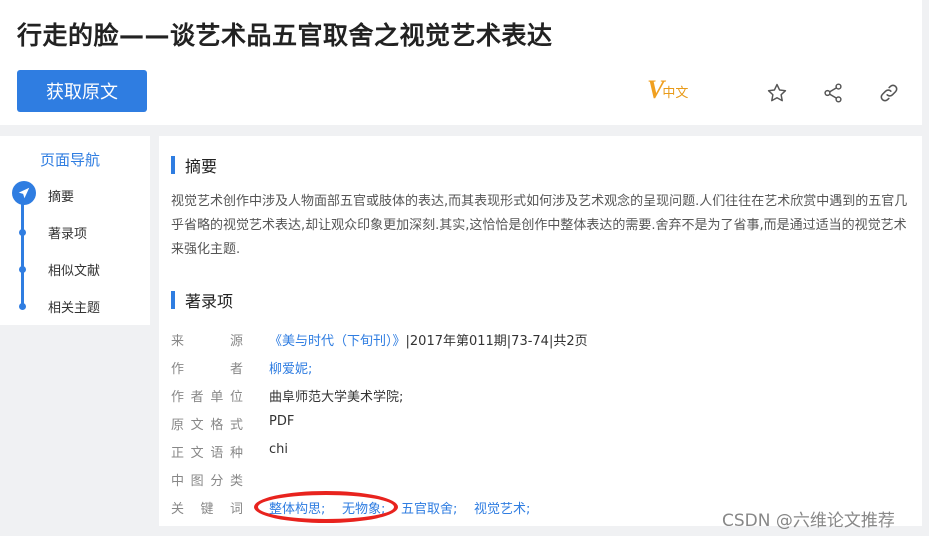 This screenshot has width=929, height=536. I want to click on star-icon, so click(777, 93).